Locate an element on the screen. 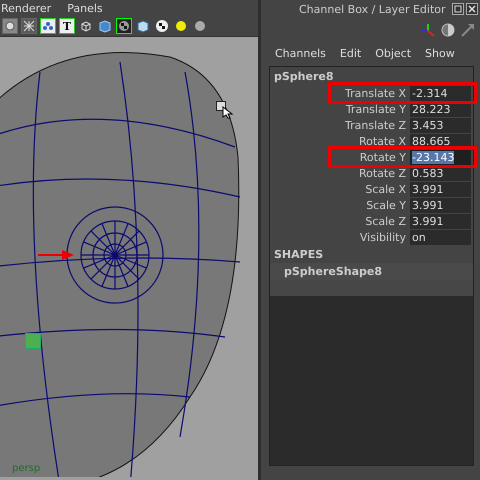 This screenshot has width=480, height=480. float-icon is located at coordinates (458, 9).